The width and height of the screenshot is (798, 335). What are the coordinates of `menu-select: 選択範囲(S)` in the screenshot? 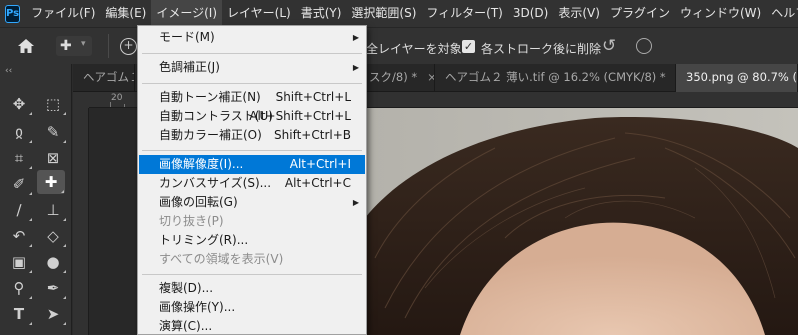 It's located at (383, 13).